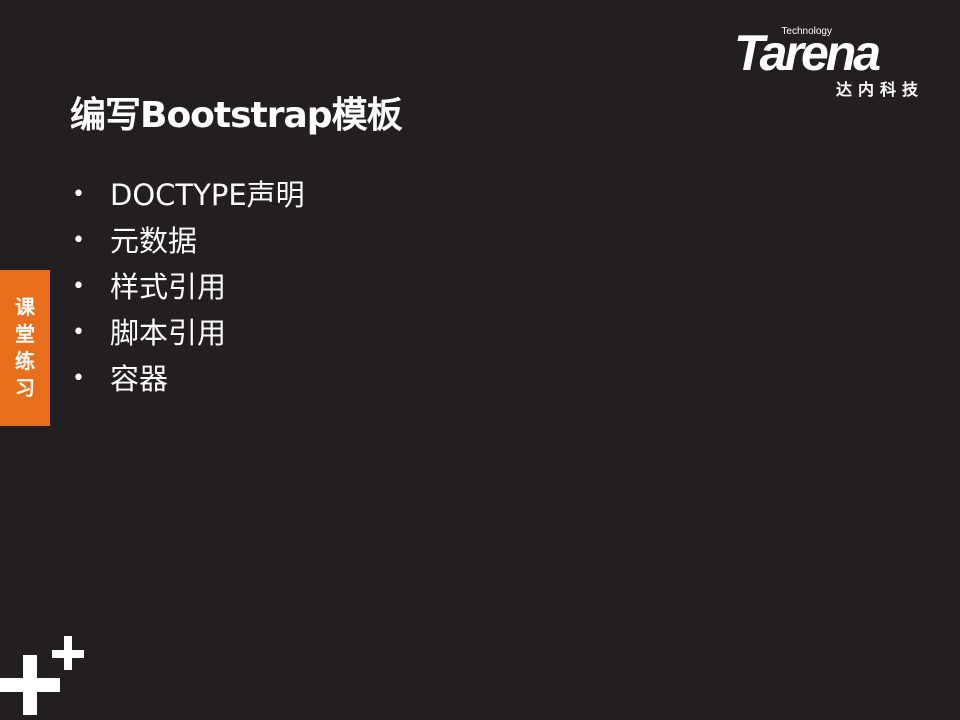 The image size is (960, 720). What do you see at coordinates (807, 53) in the screenshot?
I see `logo-wordmark: Tarena` at bounding box center [807, 53].